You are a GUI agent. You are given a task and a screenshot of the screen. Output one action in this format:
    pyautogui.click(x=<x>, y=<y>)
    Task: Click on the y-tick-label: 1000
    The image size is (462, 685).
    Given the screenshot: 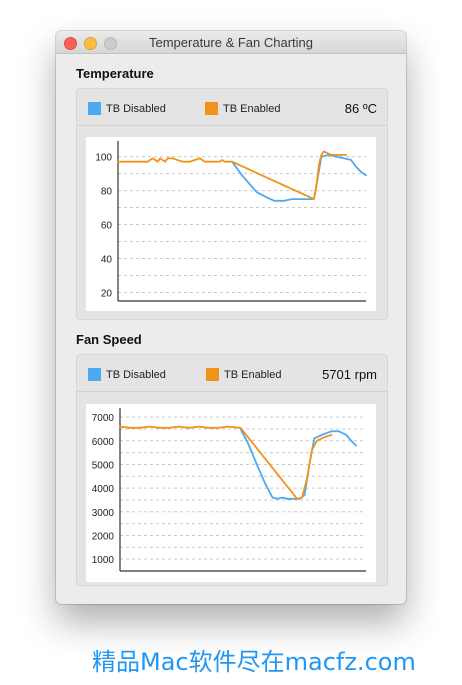 What is the action you would take?
    pyautogui.click(x=103, y=560)
    